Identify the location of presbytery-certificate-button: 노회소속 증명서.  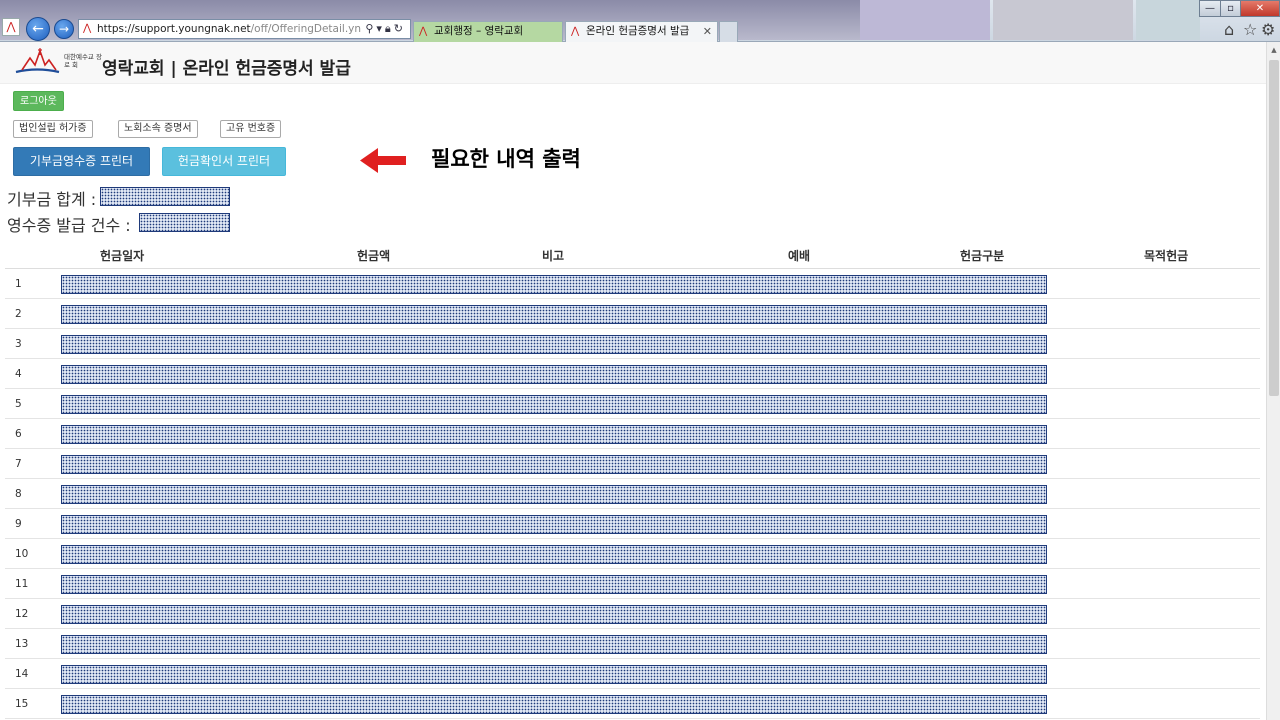
(158, 129).